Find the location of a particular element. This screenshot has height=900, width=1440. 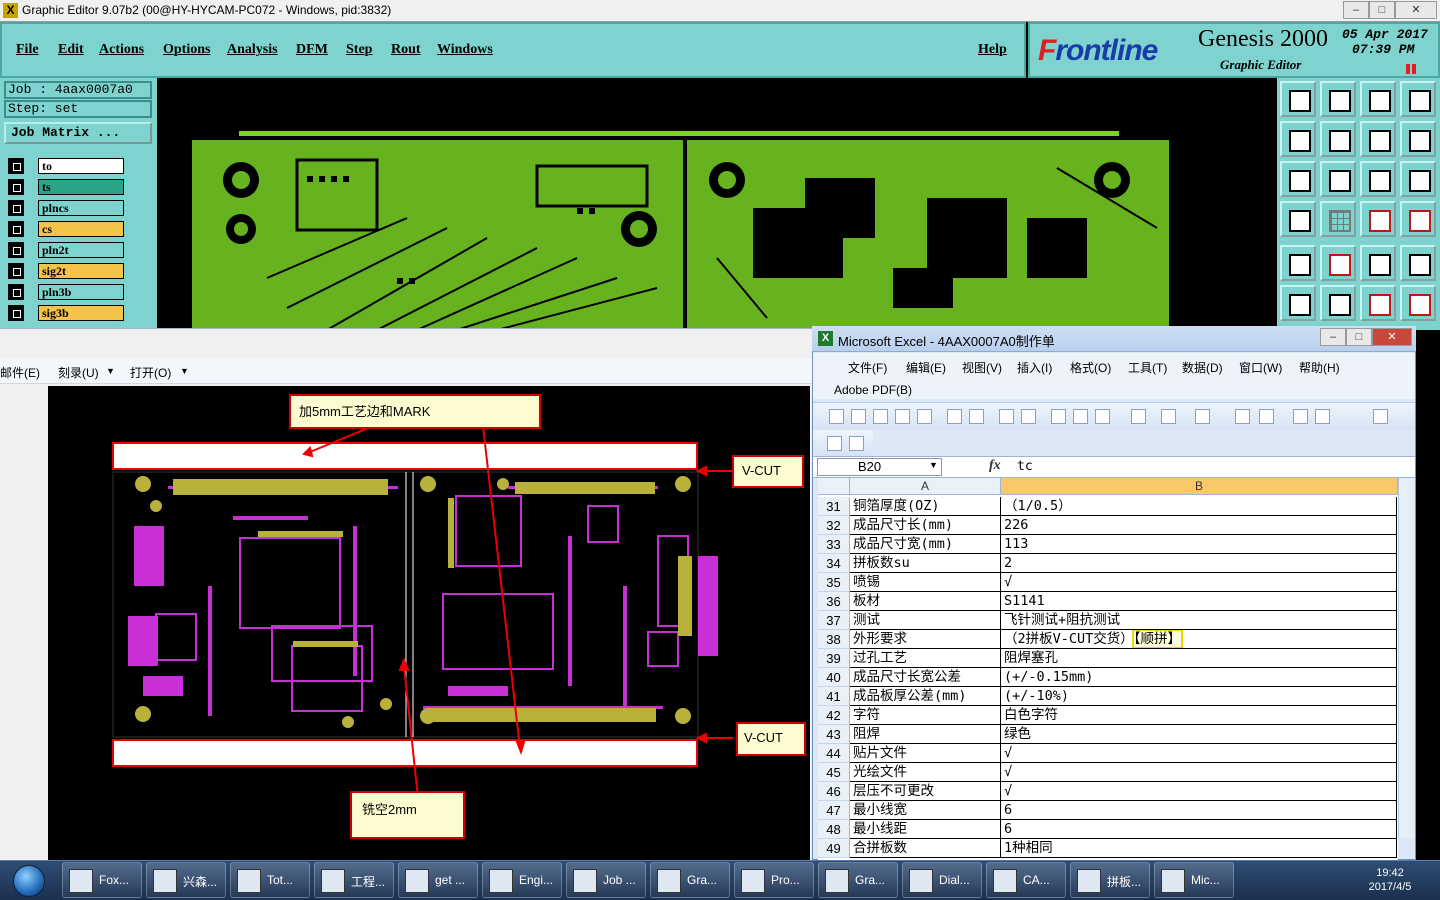

undo-icon is located at coordinates (1168, 416).